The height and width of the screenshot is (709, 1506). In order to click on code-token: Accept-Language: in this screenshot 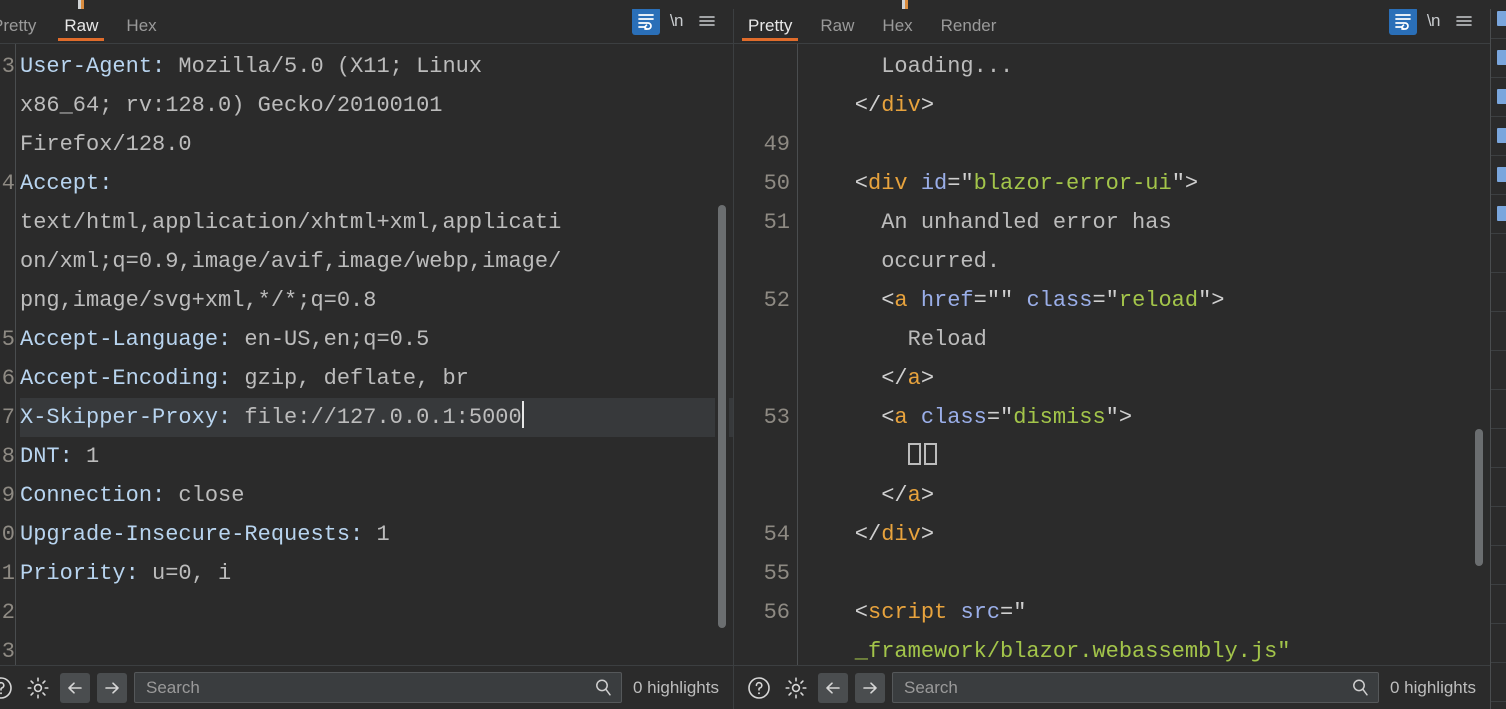, I will do `click(126, 339)`.